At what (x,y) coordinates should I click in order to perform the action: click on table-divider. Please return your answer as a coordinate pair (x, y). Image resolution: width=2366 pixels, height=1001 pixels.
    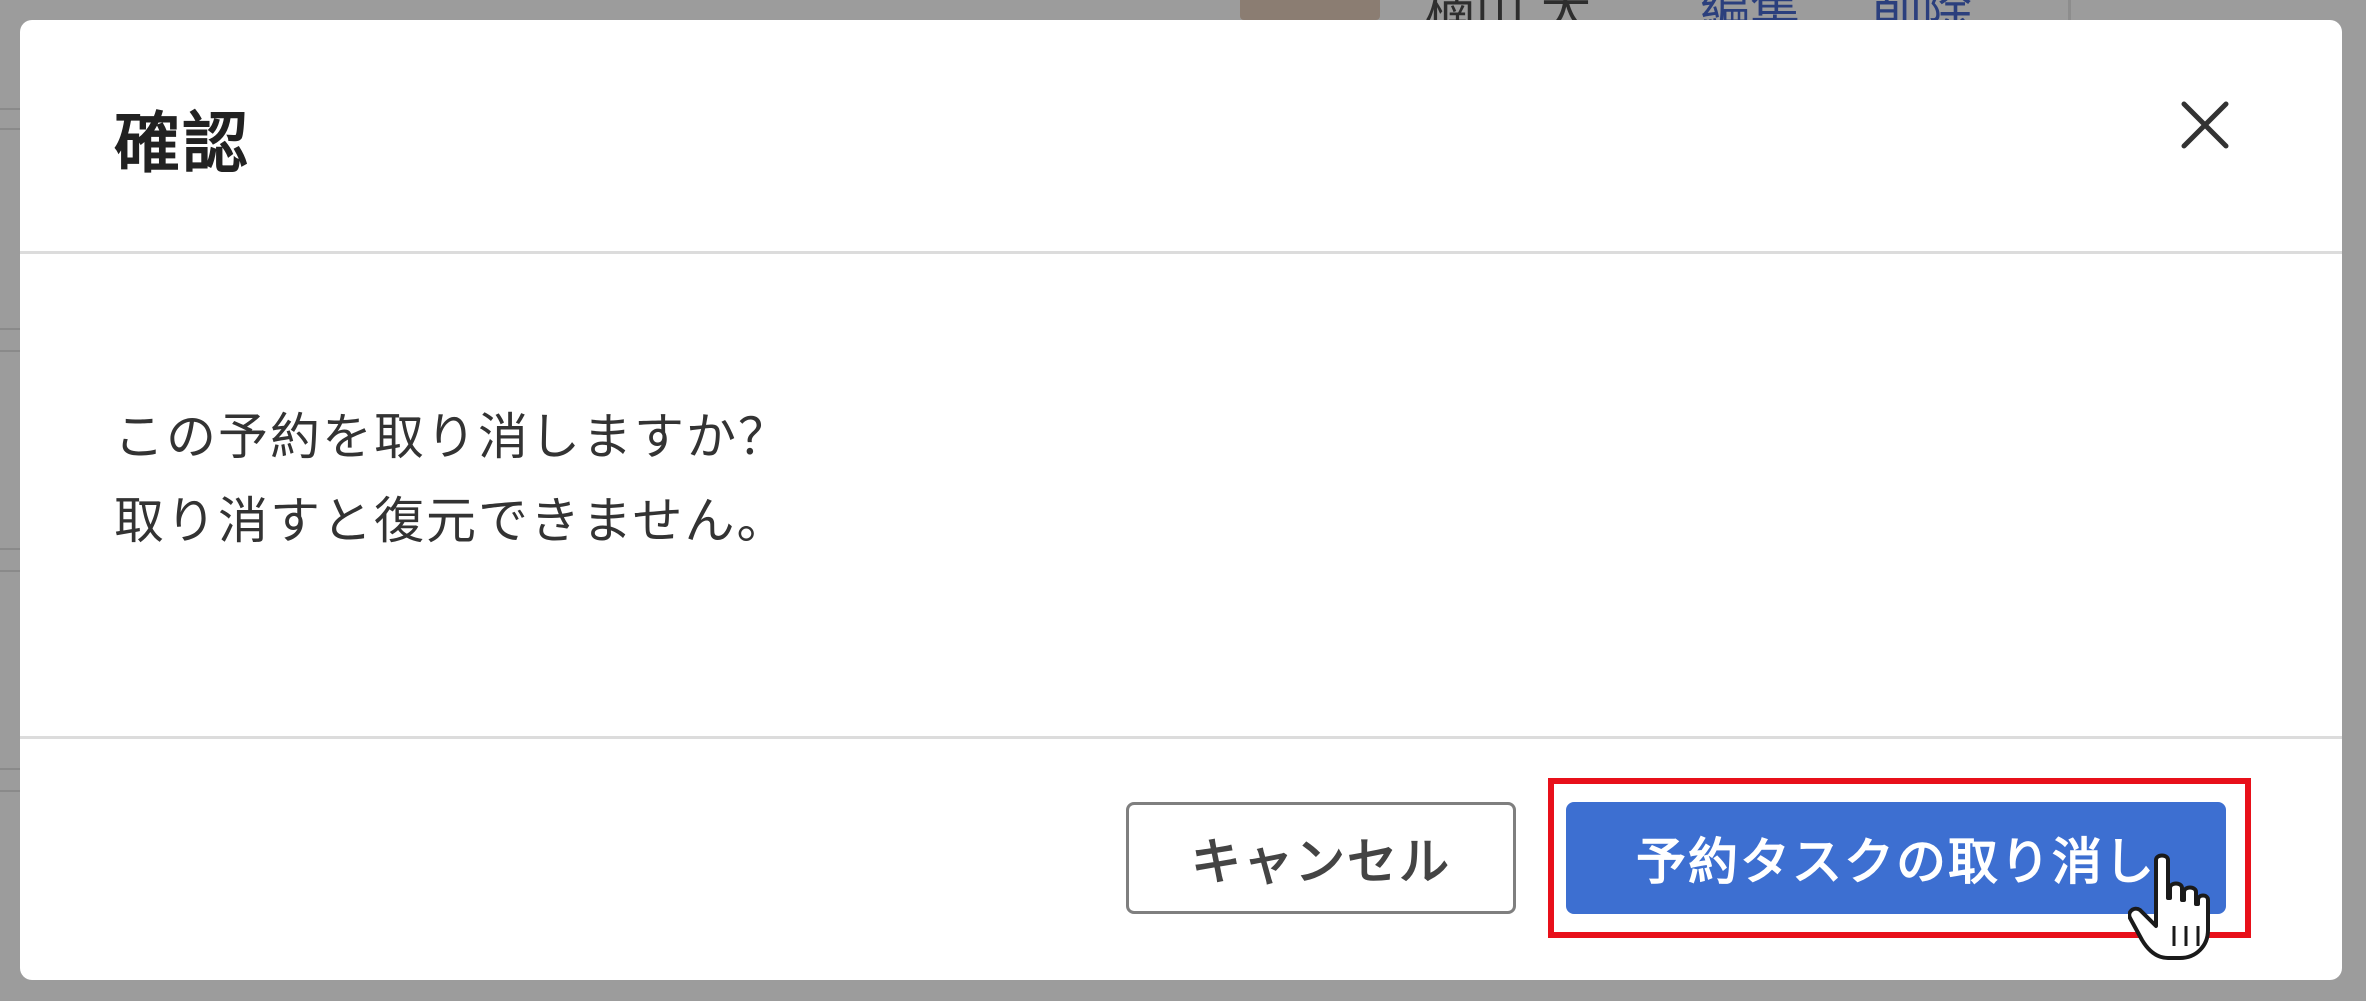
    Looking at the image, I should click on (2069, 11).